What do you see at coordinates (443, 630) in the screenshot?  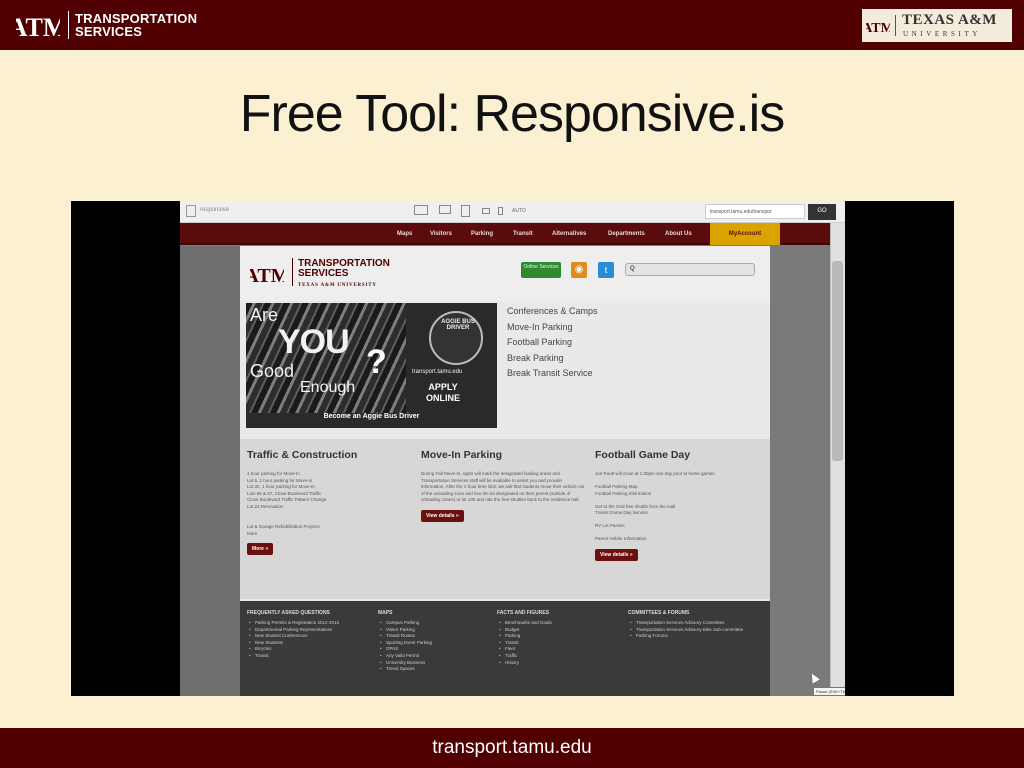 I see `footer-link: Visitor Parking` at bounding box center [443, 630].